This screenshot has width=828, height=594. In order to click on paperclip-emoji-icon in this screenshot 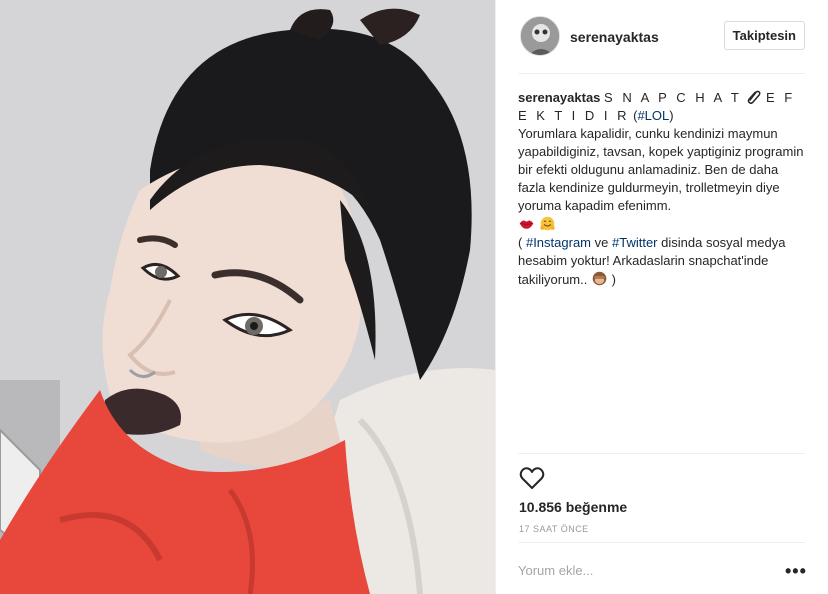, I will do `click(754, 97)`.